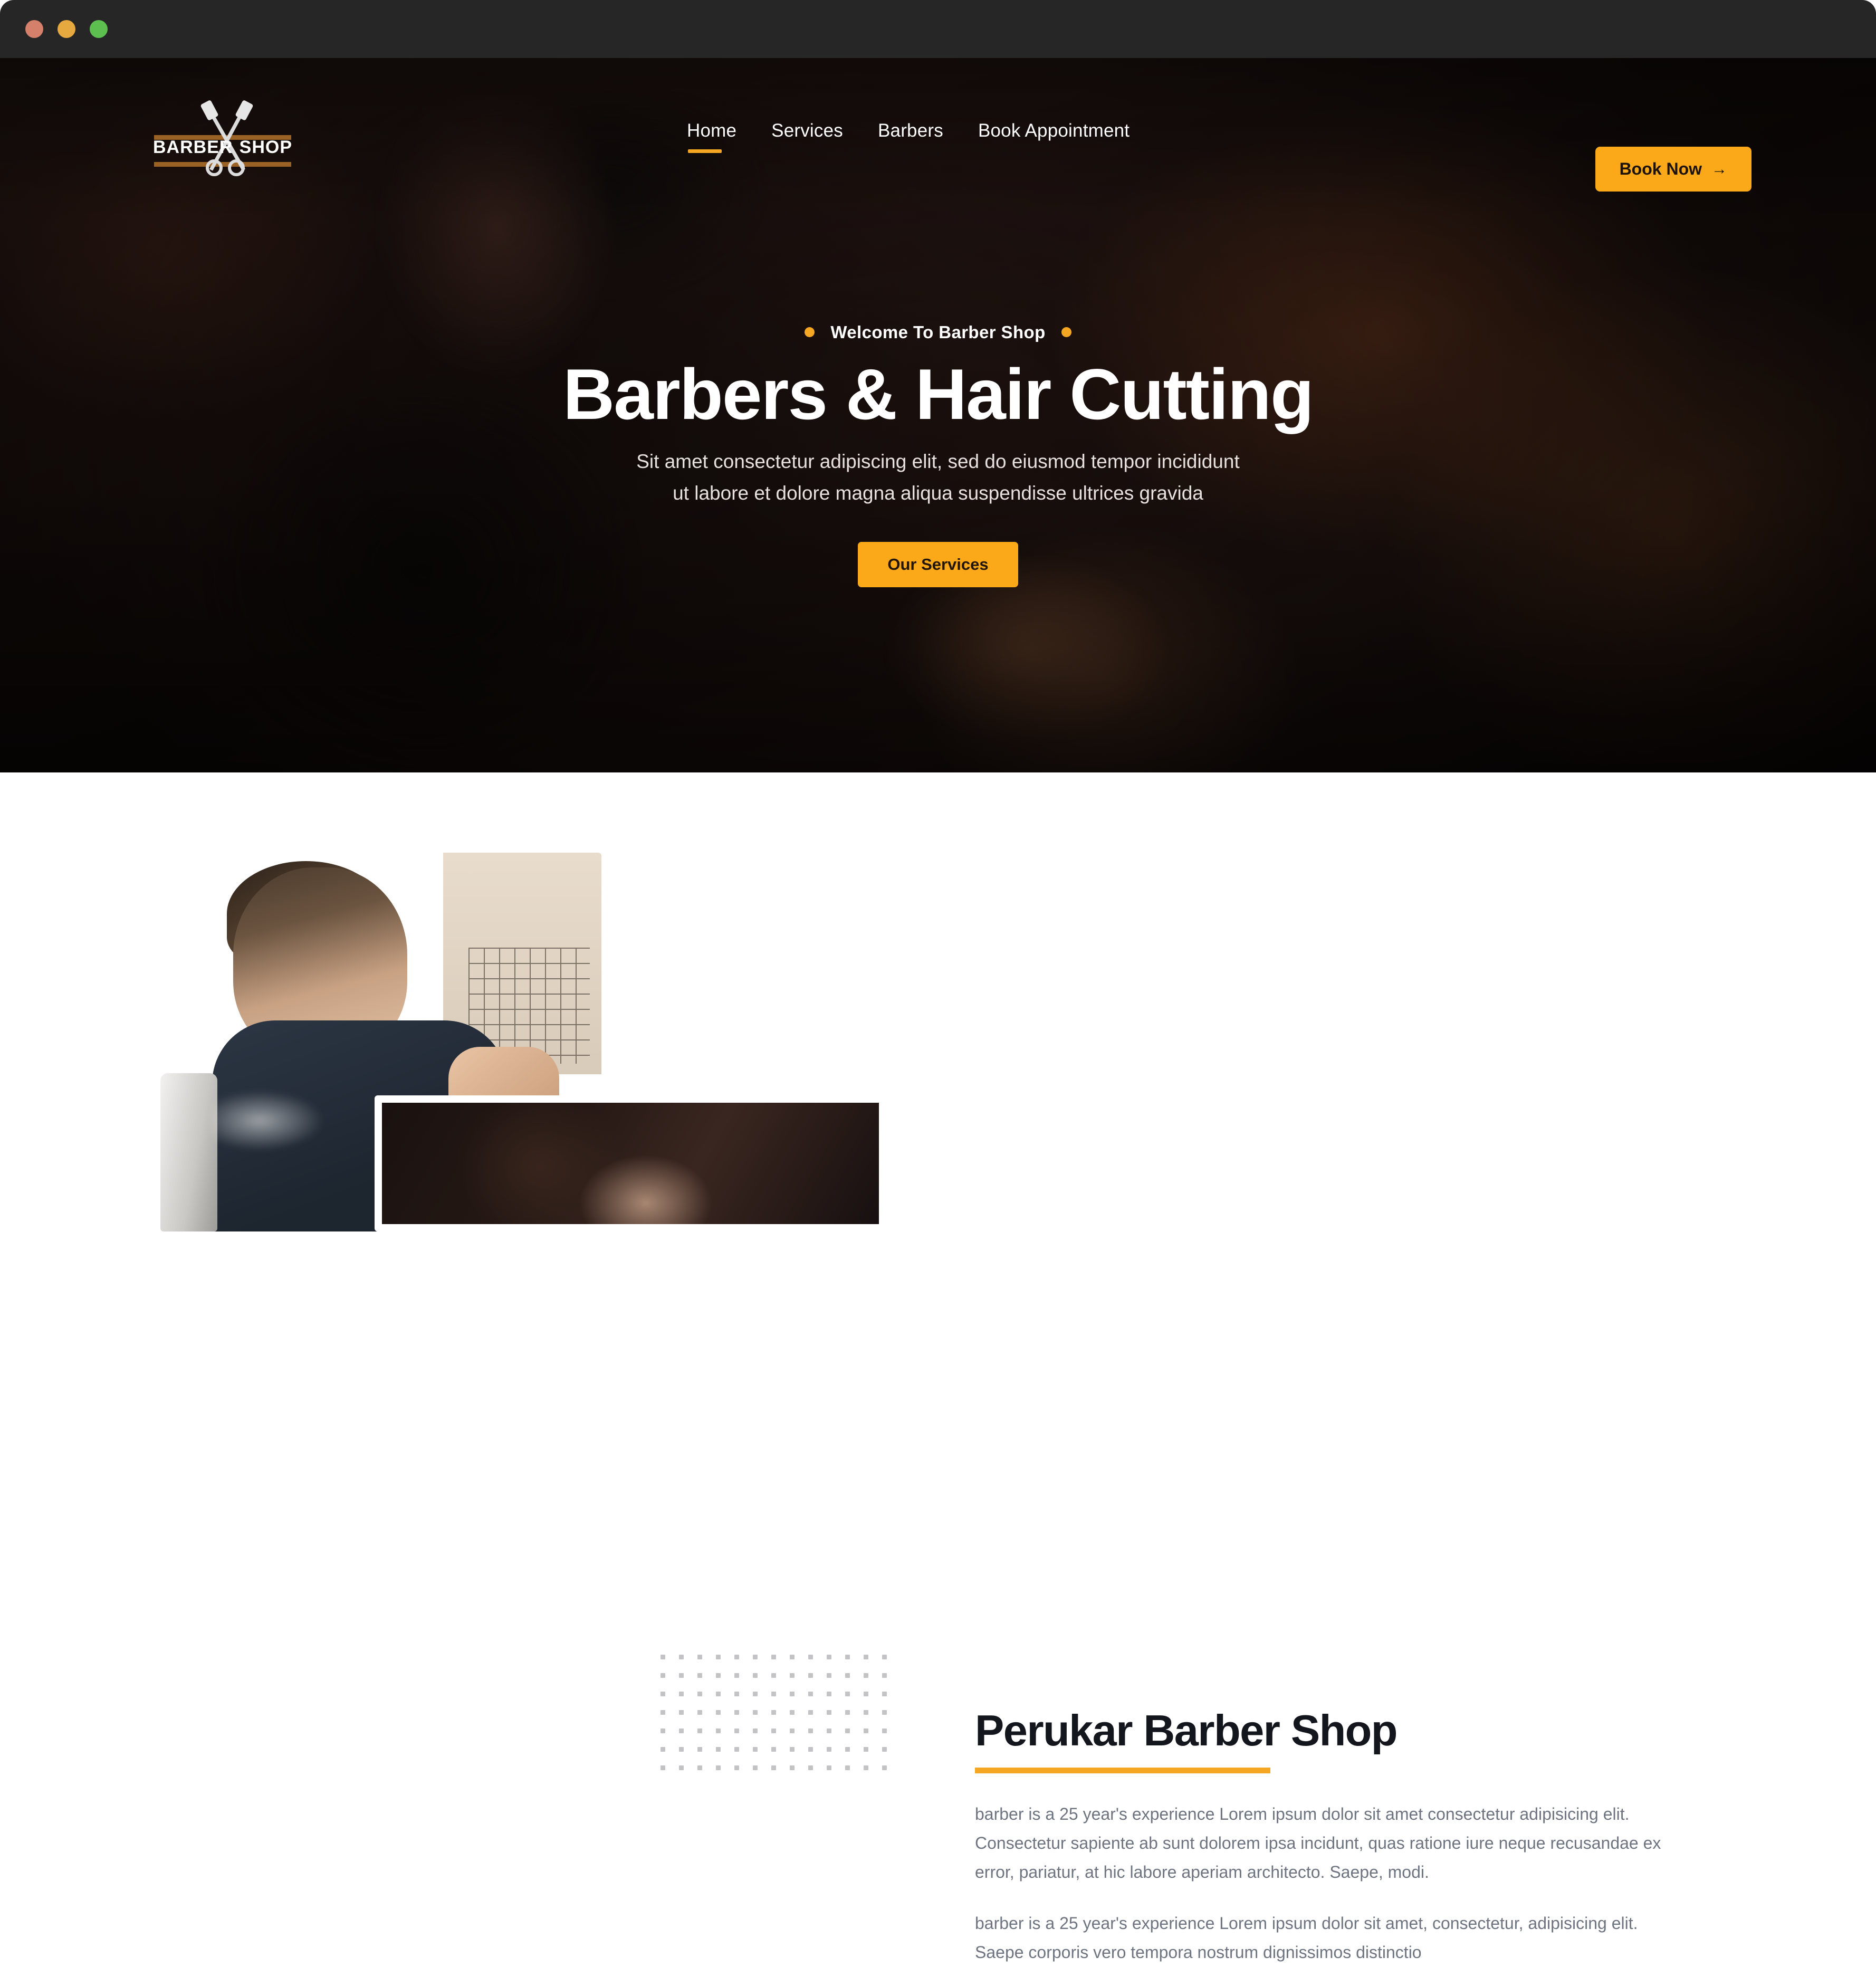 Image resolution: width=1876 pixels, height=1967 pixels. I want to click on eyebrow-dot-right-icon, so click(1066, 332).